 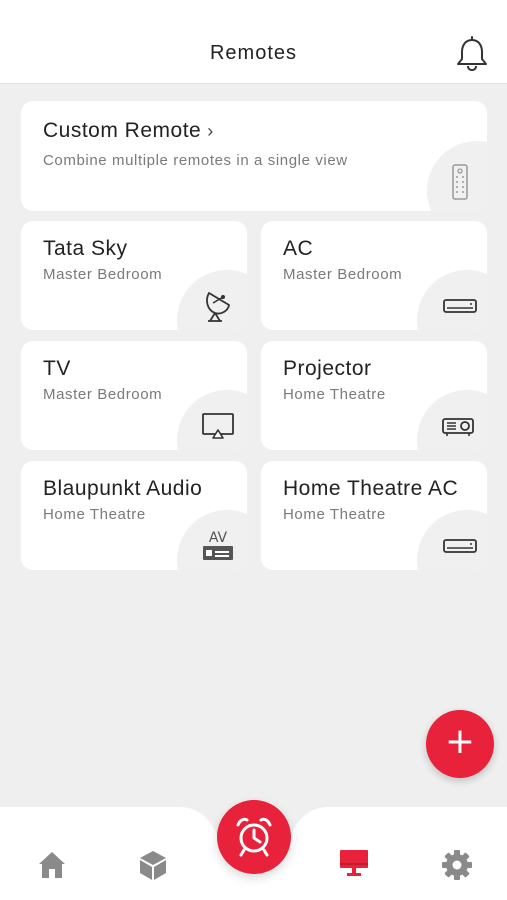 I want to click on nav-cube-icon, so click(x=153, y=865).